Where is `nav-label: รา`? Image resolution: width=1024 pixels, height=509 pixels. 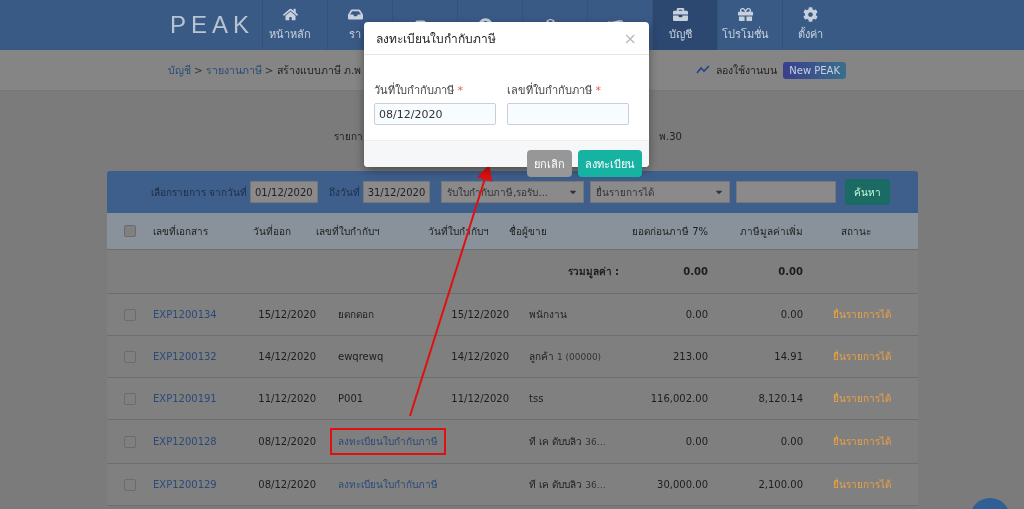 nav-label: รา is located at coordinates (355, 35).